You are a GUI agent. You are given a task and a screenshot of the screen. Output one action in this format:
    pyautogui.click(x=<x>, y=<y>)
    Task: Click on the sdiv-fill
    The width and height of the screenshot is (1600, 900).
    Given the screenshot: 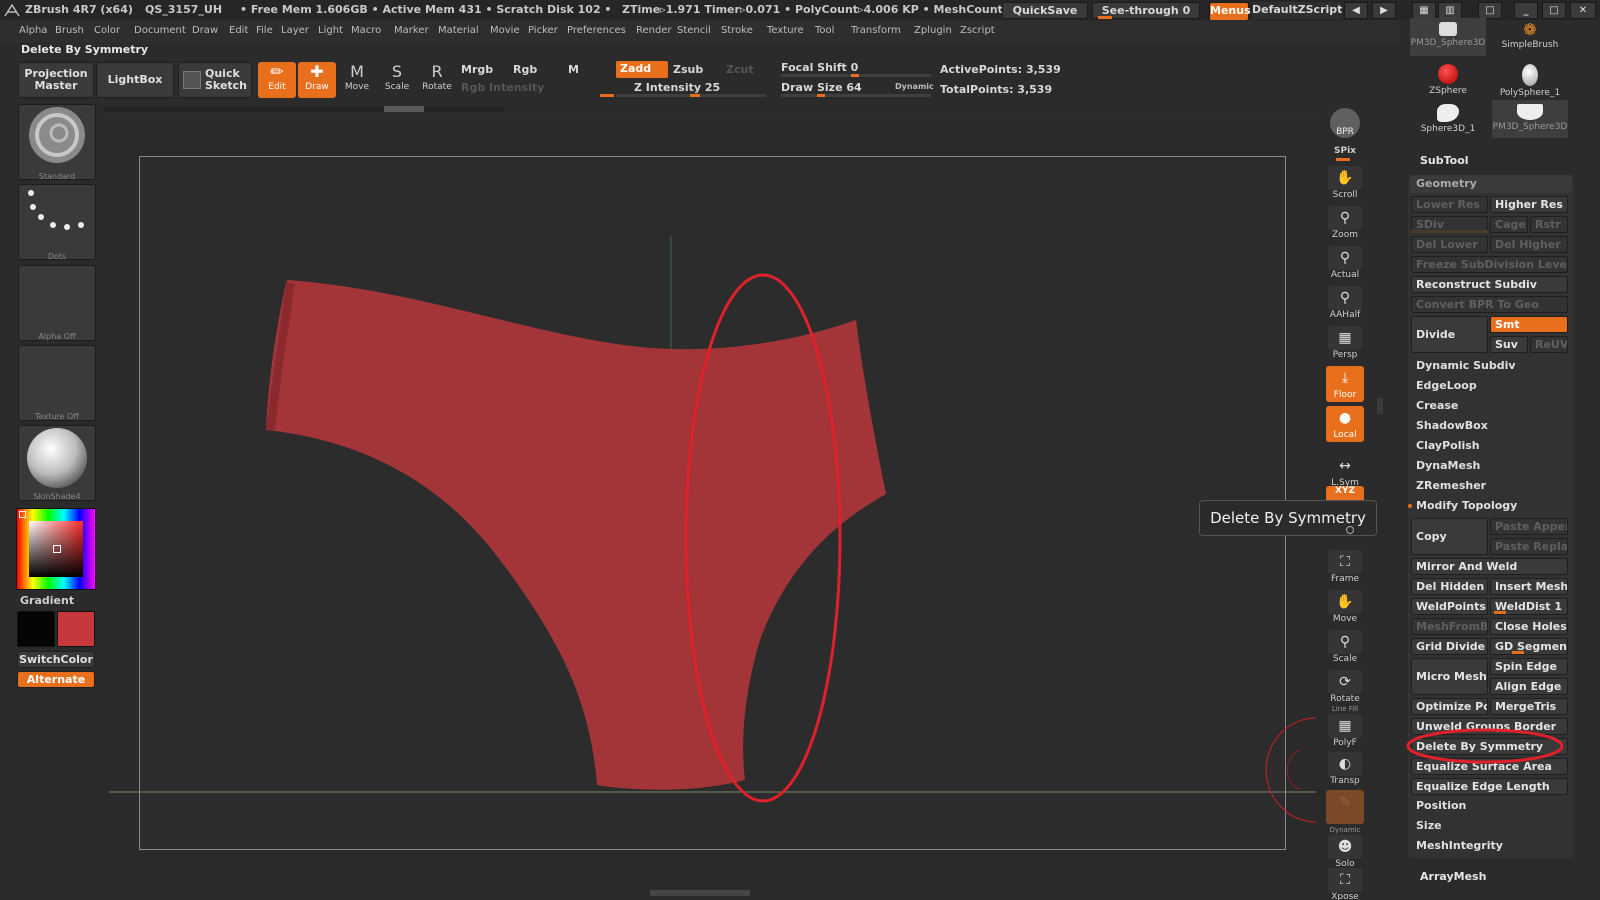 What is the action you would take?
    pyautogui.click(x=1449, y=231)
    